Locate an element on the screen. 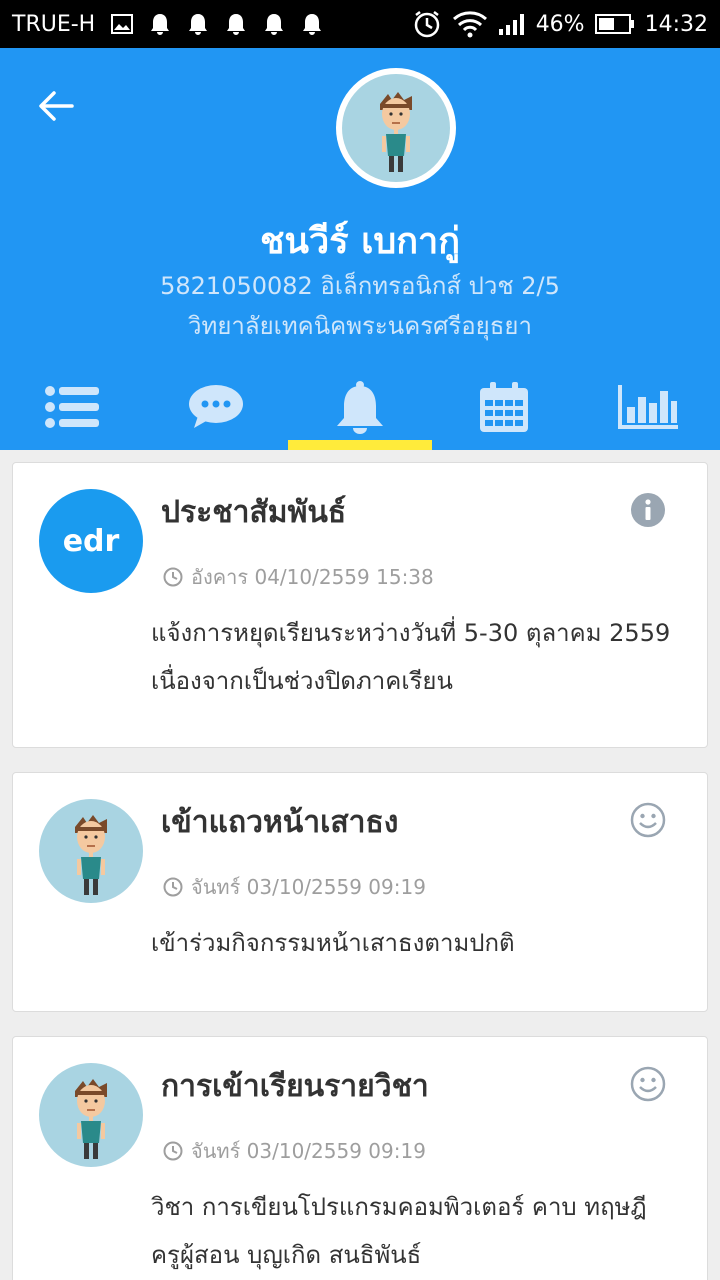 The height and width of the screenshot is (1280, 720). back-button is located at coordinates (56, 106).